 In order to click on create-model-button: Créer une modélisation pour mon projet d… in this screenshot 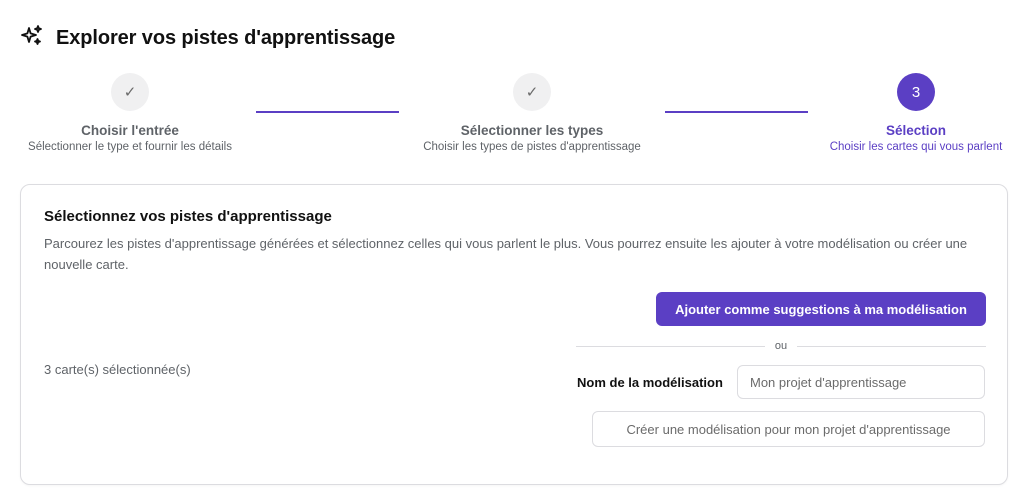, I will do `click(788, 429)`.